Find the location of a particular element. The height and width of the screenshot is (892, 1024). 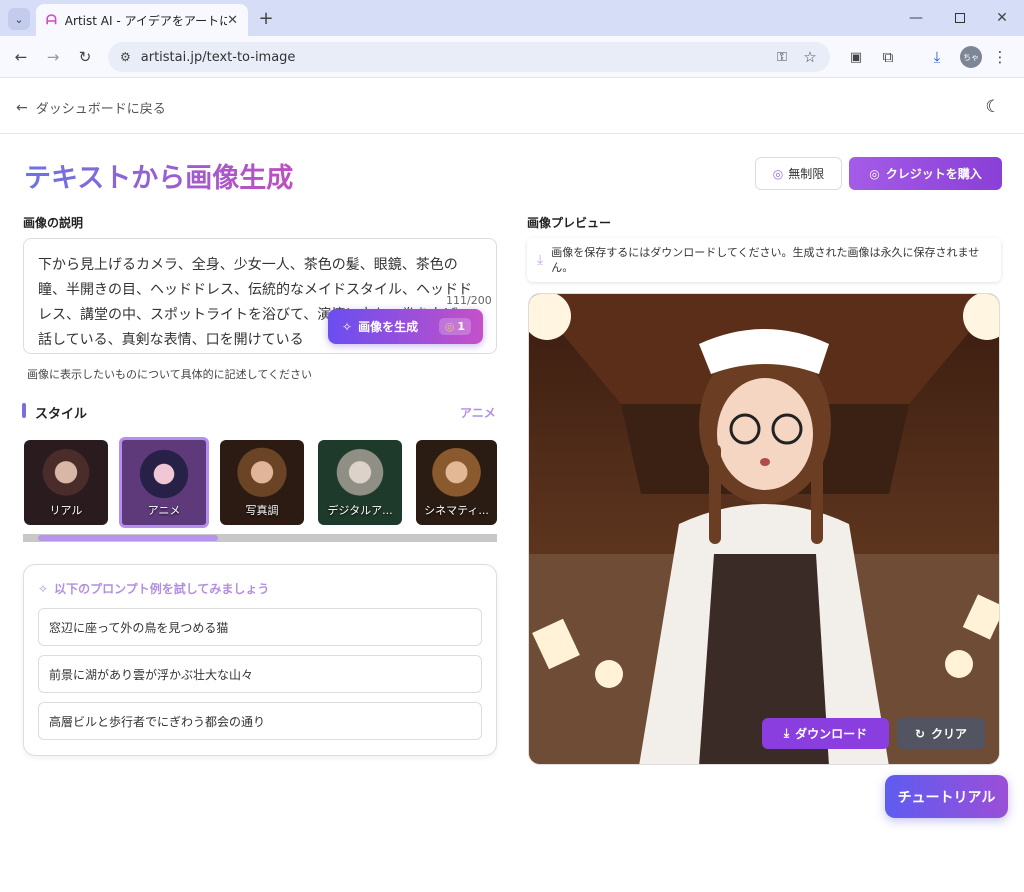

description-hint: 画像に表示したいものについて具体的に記述してください is located at coordinates (170, 374).